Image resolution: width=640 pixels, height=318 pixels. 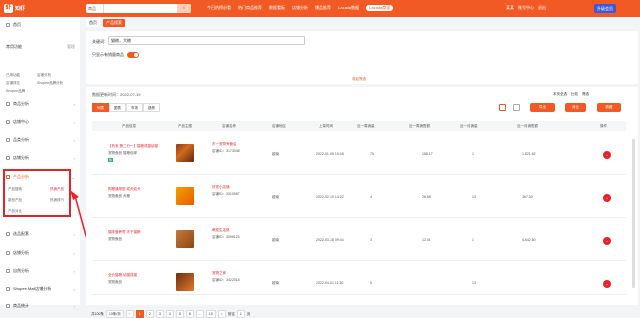 What do you see at coordinates (206, 40) in the screenshot?
I see `keyword-input: 猫粮，犬粮` at bounding box center [206, 40].